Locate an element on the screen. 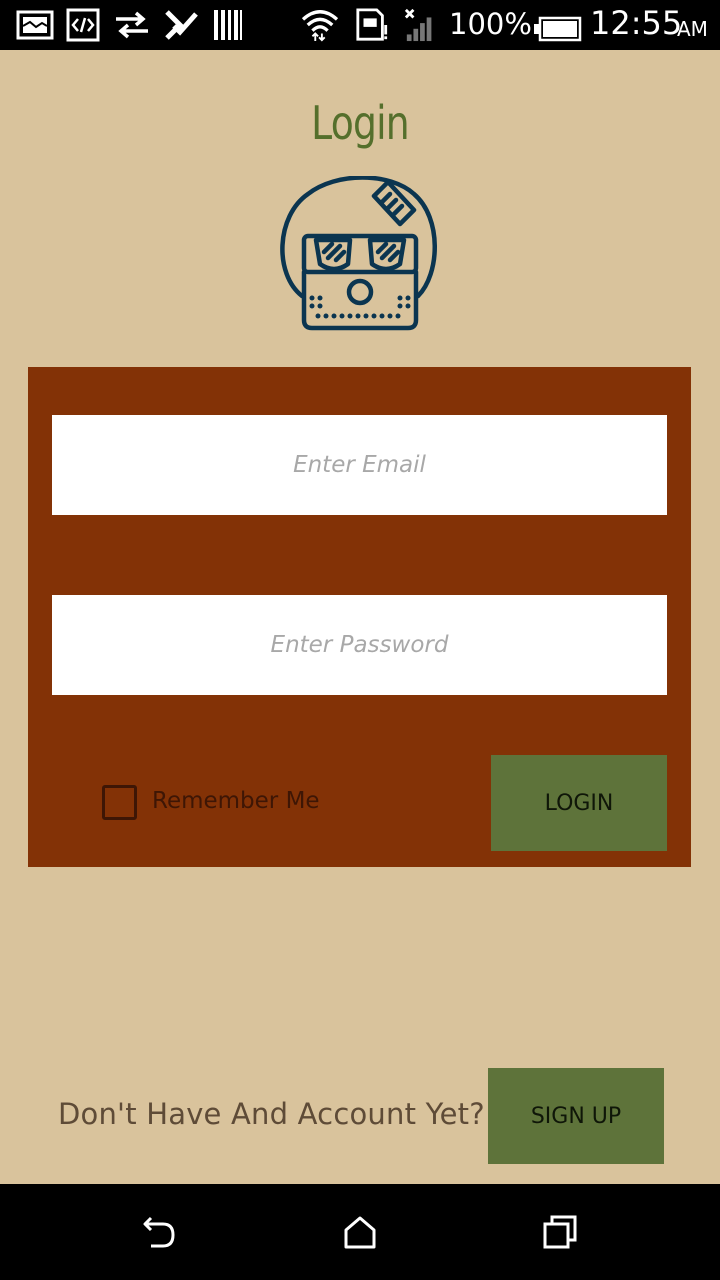 The width and height of the screenshot is (720, 1280). navigation-bar is located at coordinates (360, 1232).